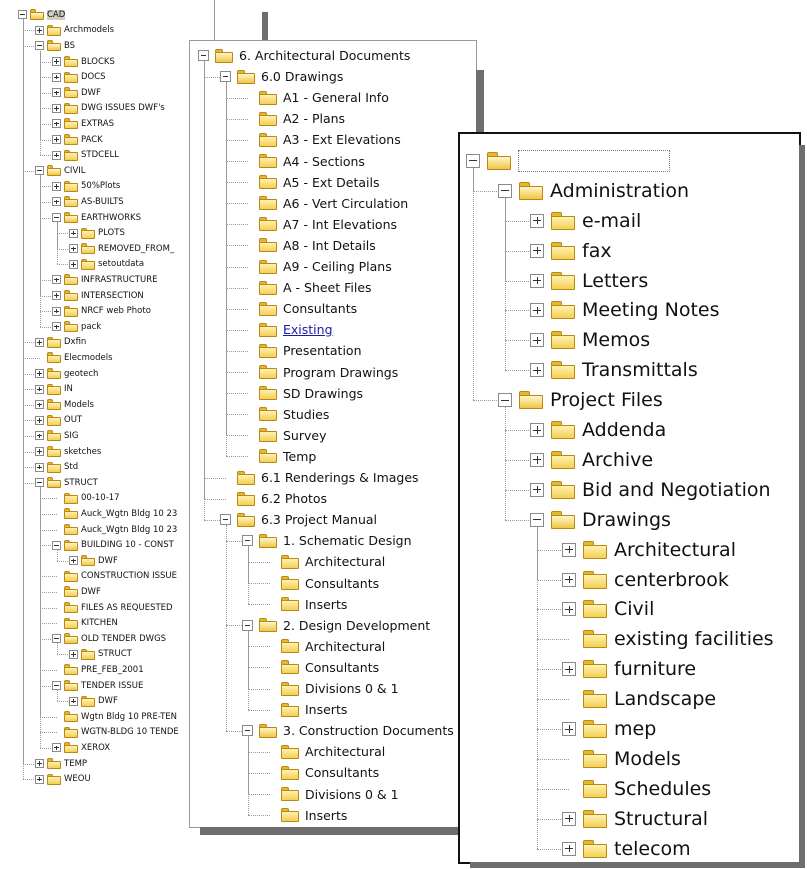  Describe the element at coordinates (106, 265) in the screenshot. I see `tree-node: setoutdata` at that location.